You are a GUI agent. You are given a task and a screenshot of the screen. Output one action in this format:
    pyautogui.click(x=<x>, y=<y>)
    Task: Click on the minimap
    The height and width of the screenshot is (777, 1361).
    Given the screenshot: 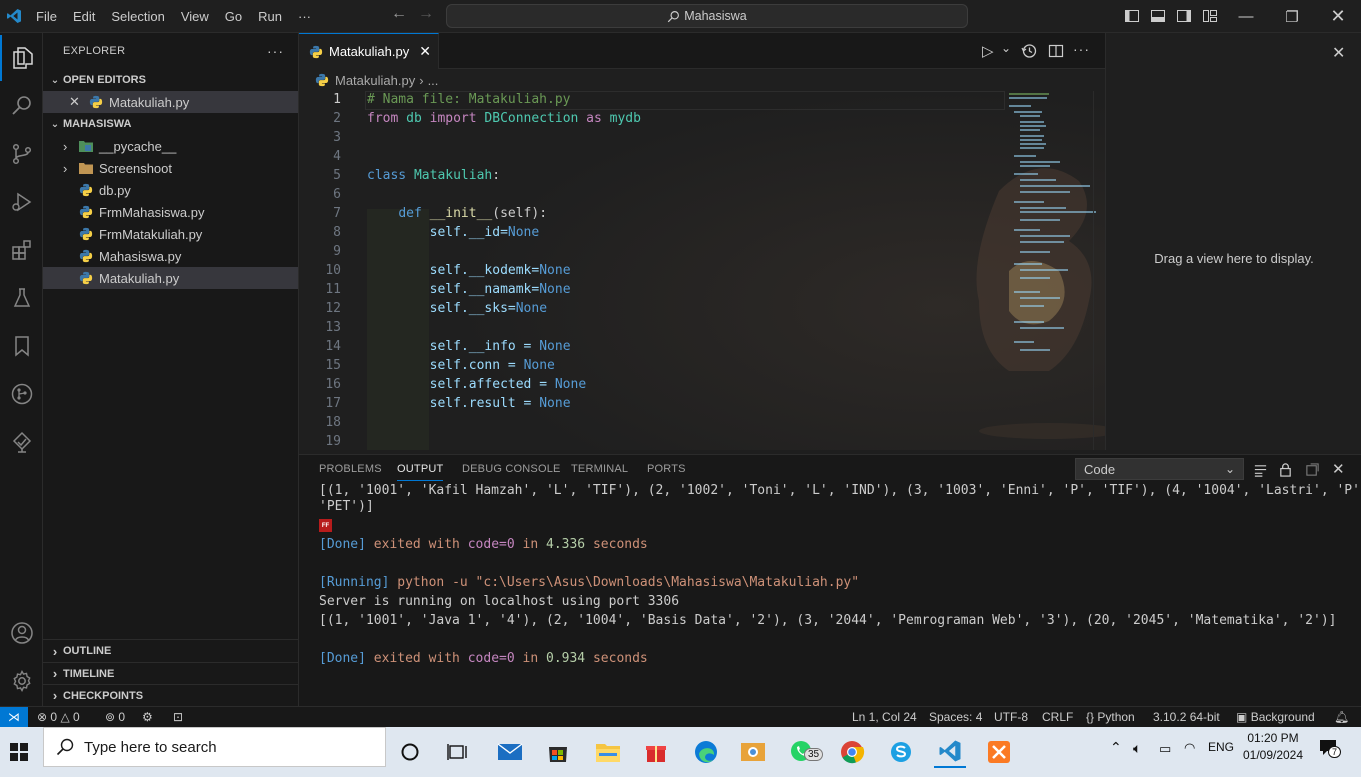 What is the action you would take?
    pyautogui.click(x=1051, y=226)
    